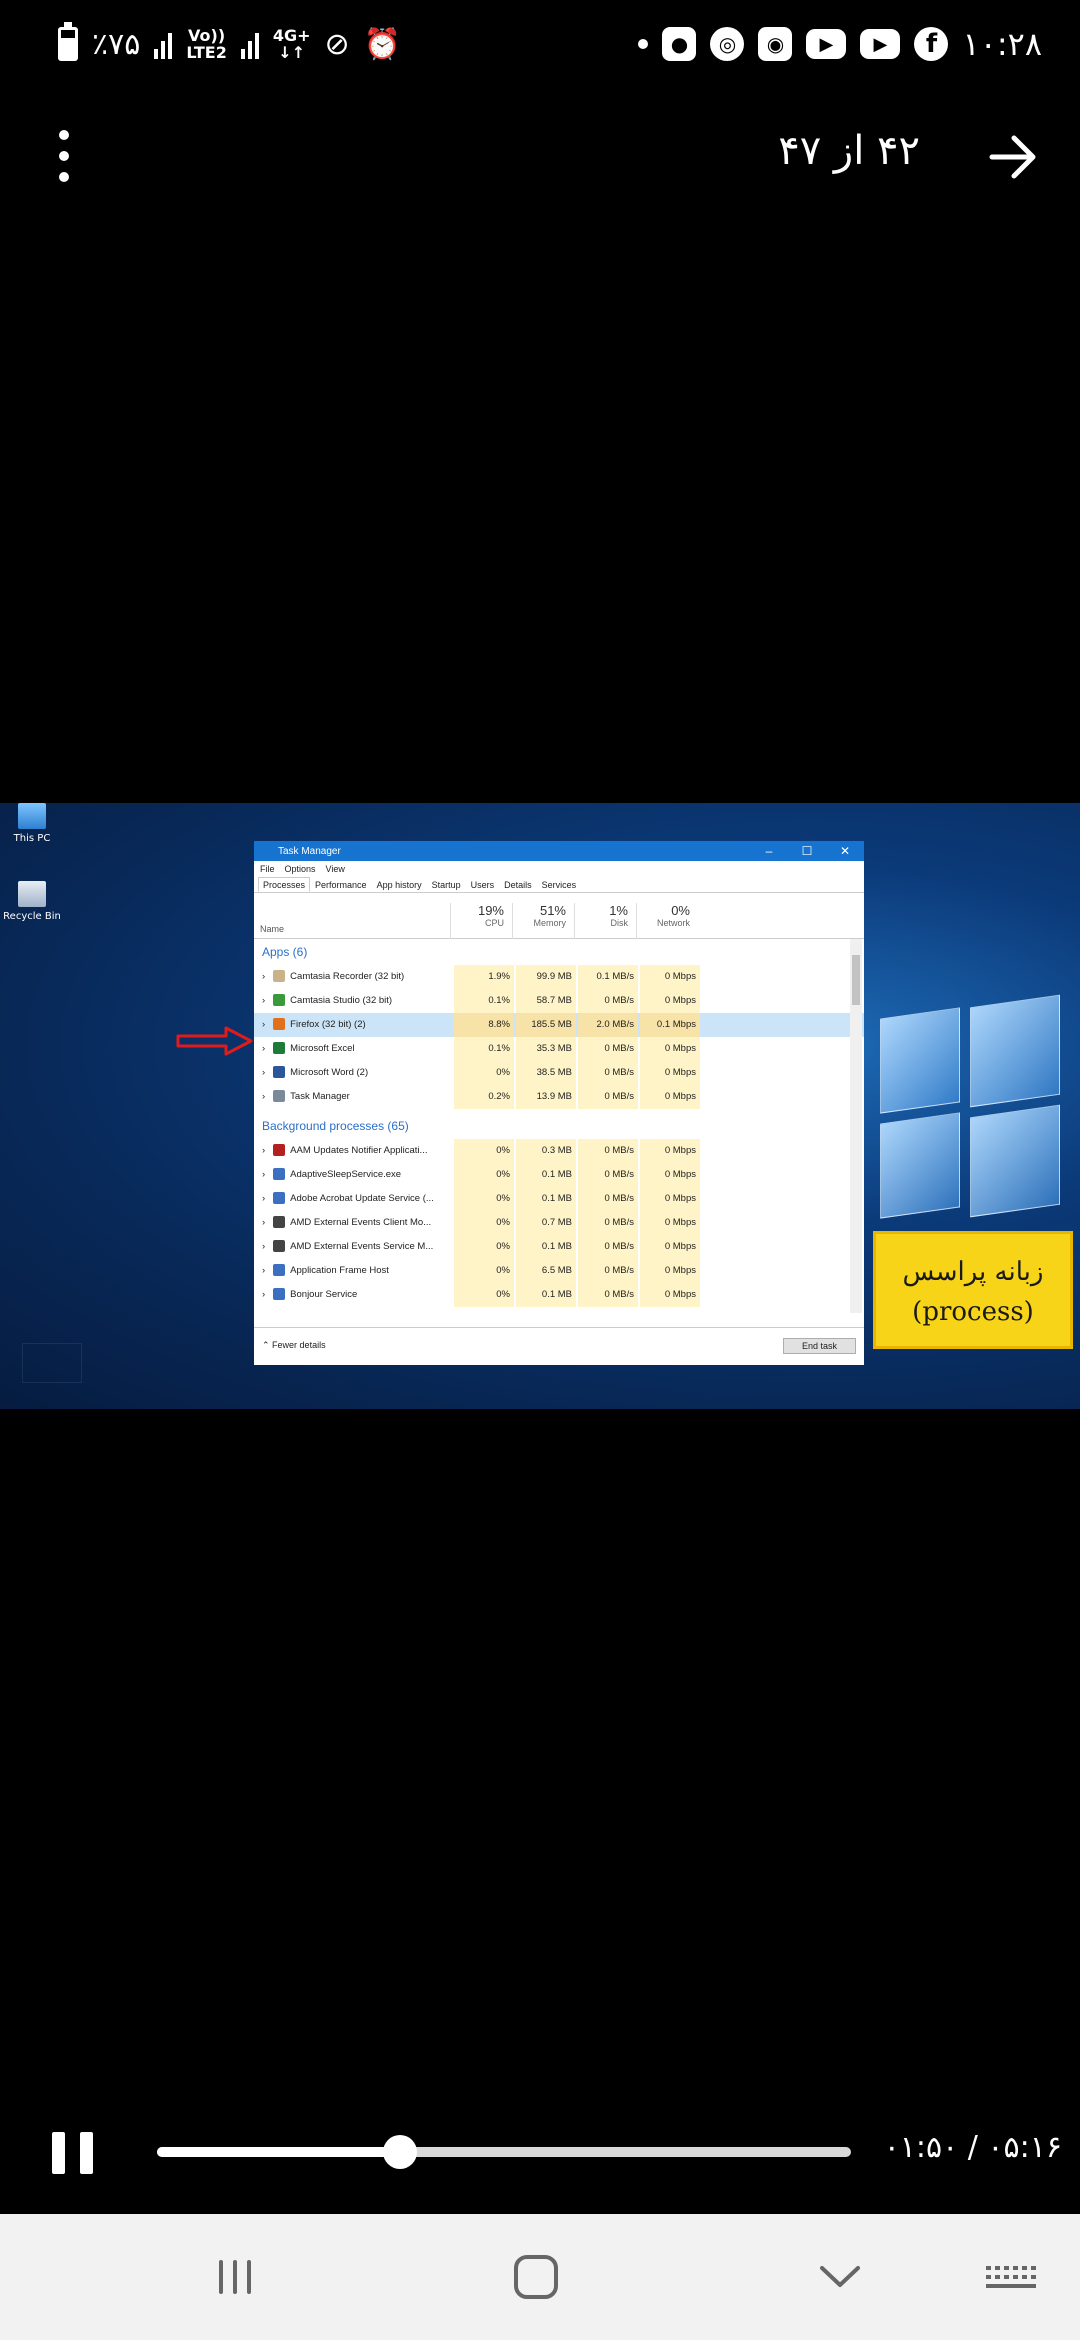  I want to click on cell-memory: 13.9 MB, so click(546, 1097).